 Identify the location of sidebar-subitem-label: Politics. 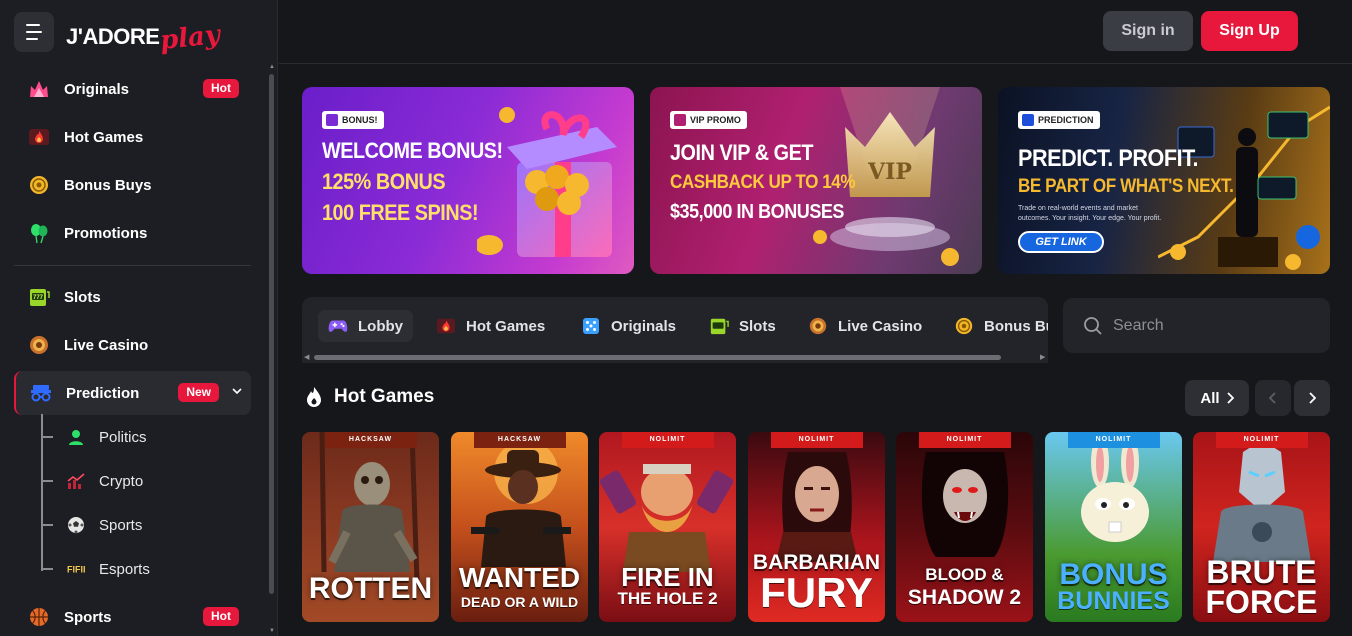
(123, 437).